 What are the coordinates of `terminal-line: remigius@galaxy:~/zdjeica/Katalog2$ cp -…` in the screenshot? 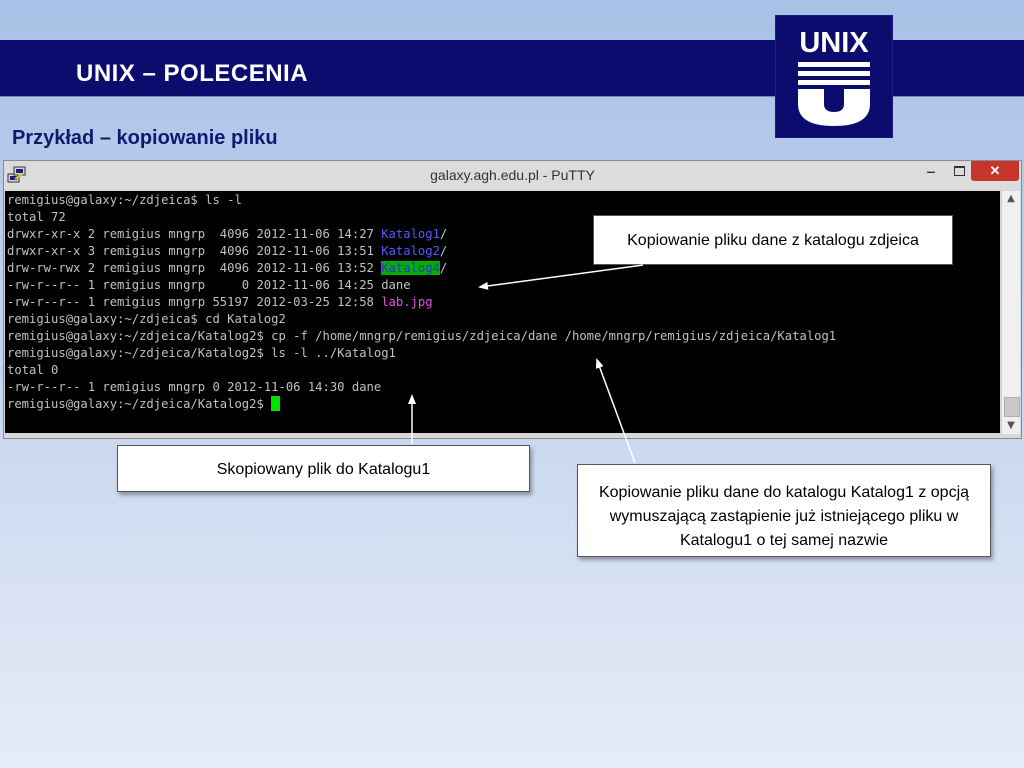 It's located at (422, 336).